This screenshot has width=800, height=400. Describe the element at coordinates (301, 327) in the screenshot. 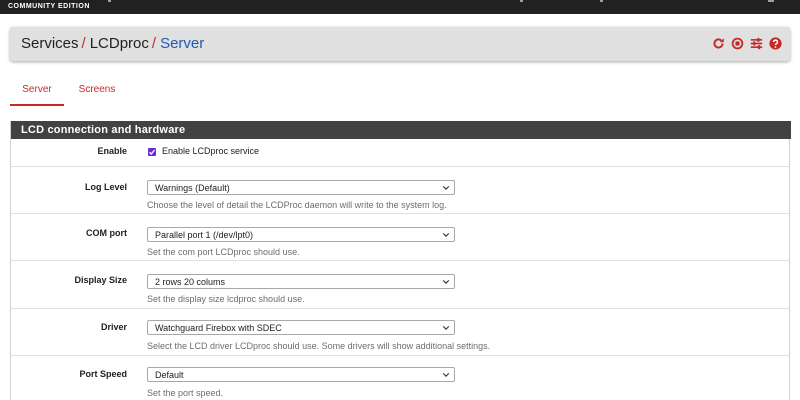

I see `driver-select: Watchguard Firebox with SDEC` at that location.